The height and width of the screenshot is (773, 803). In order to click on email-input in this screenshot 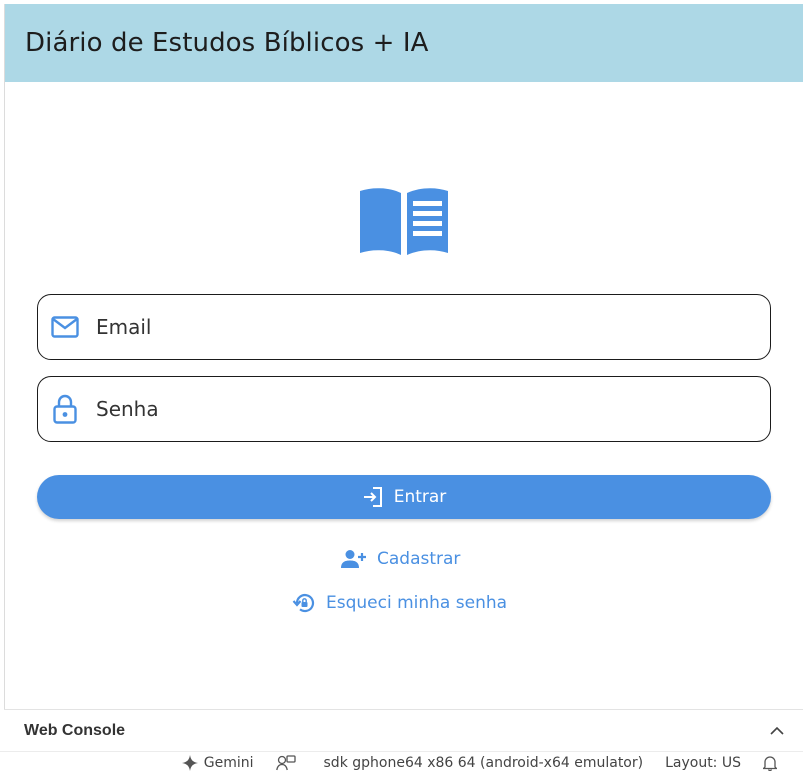, I will do `click(396, 327)`.